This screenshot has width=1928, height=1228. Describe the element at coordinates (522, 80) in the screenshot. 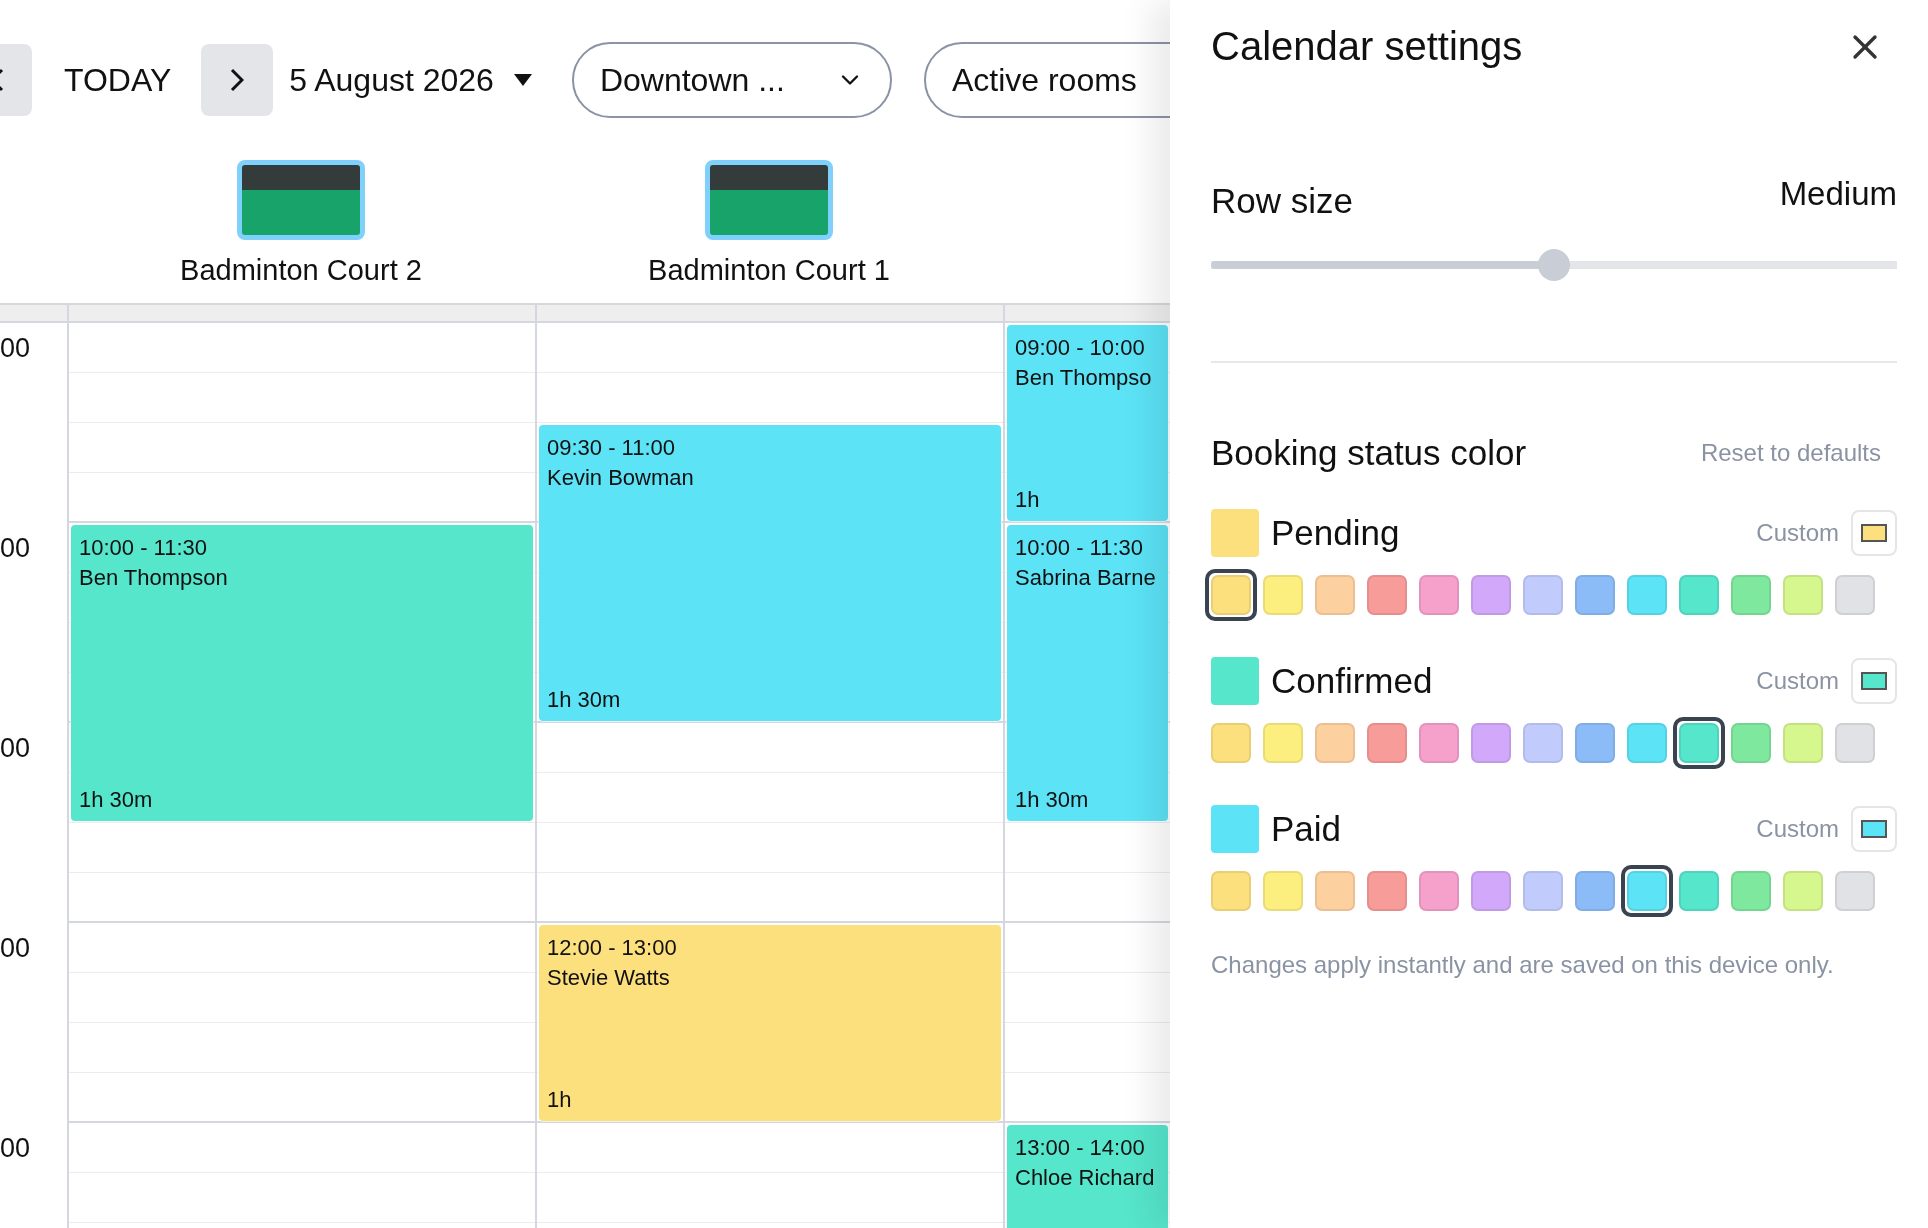

I see `caret-icon` at that location.